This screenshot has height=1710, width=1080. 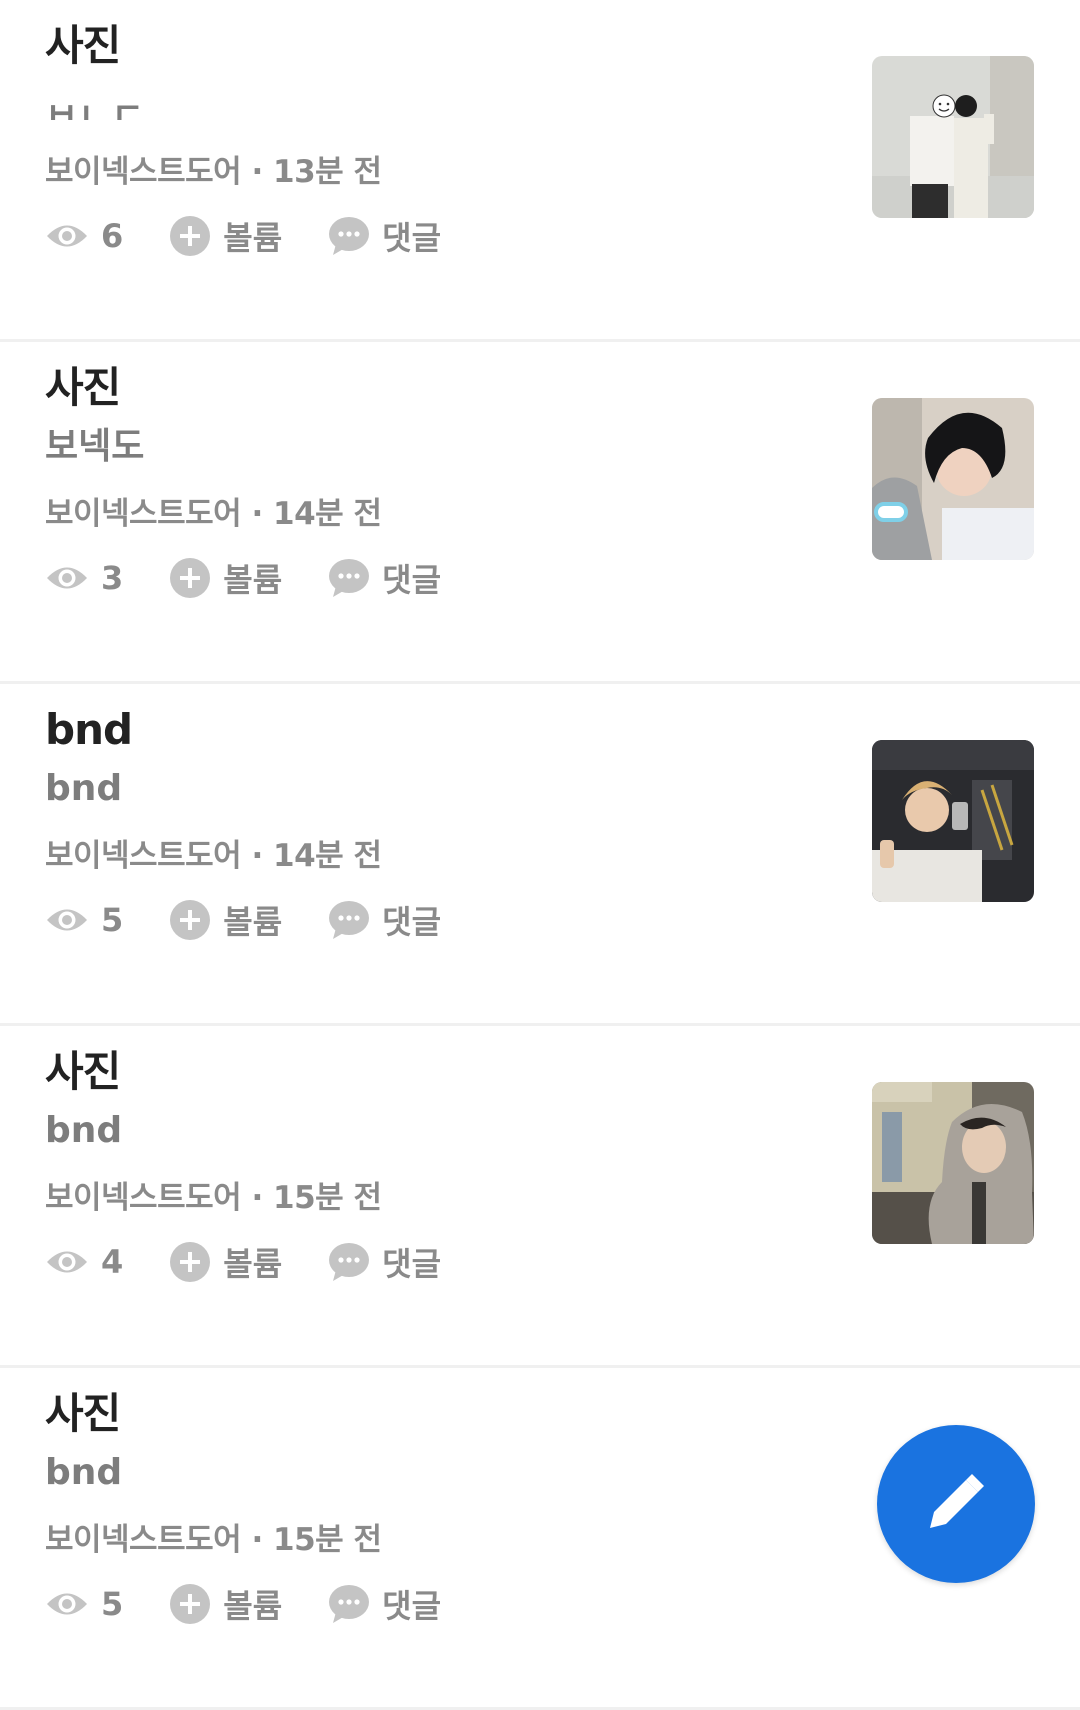 What do you see at coordinates (95, 108) in the screenshot?
I see `post-preview-text: ㅂㄴㄷ` at bounding box center [95, 108].